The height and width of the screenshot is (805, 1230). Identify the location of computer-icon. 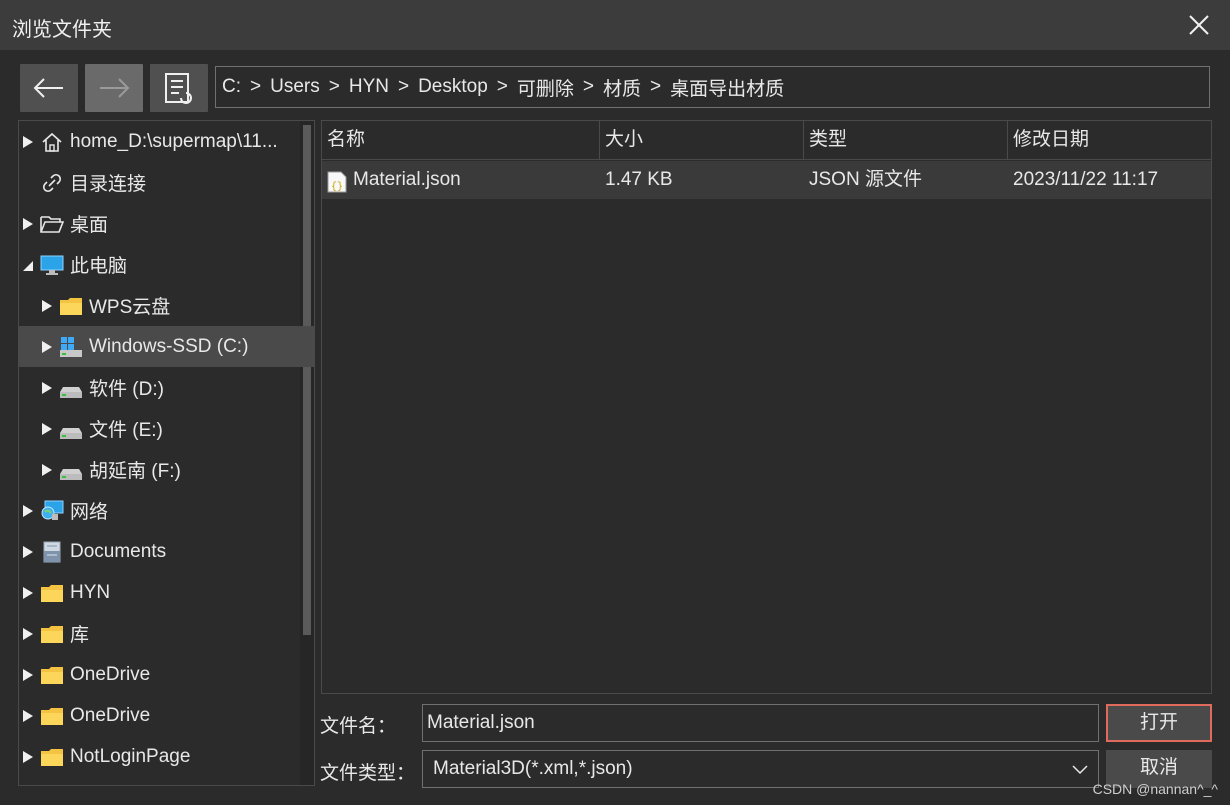
(52, 265).